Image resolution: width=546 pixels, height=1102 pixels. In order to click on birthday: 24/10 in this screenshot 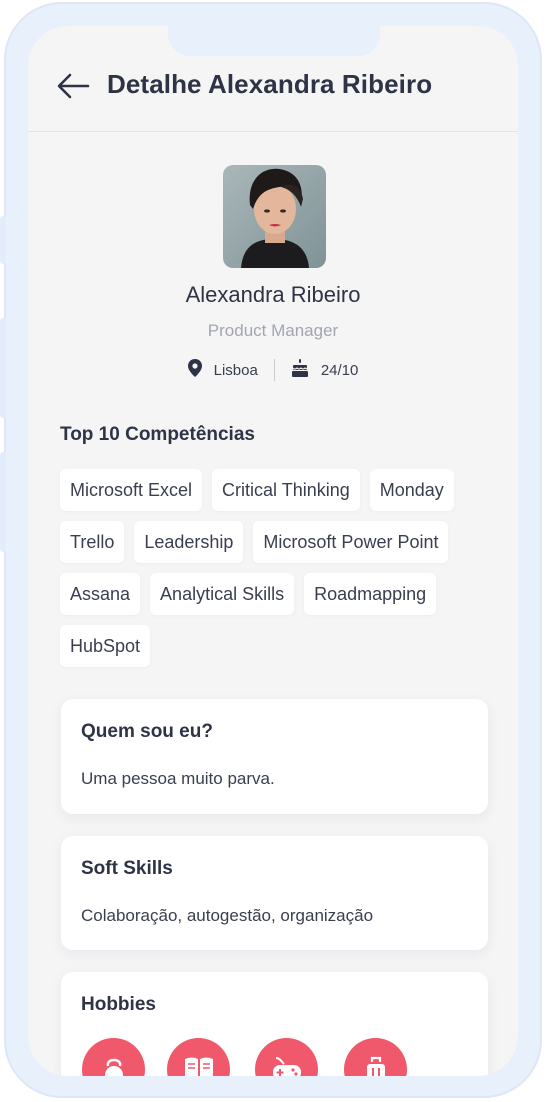, I will do `click(325, 370)`.